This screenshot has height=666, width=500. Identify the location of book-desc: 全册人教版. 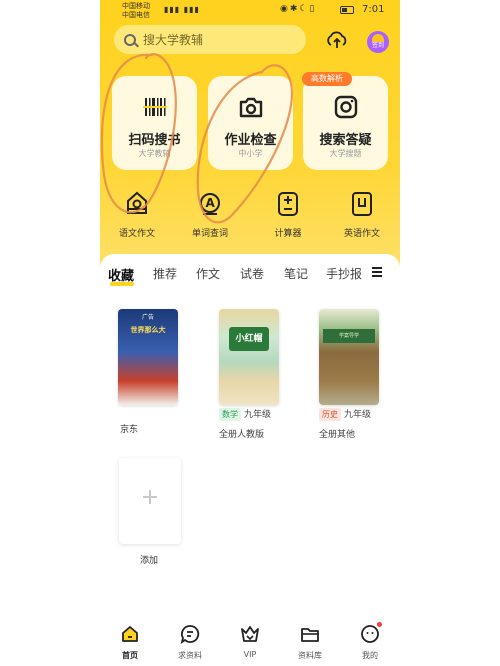
(242, 435).